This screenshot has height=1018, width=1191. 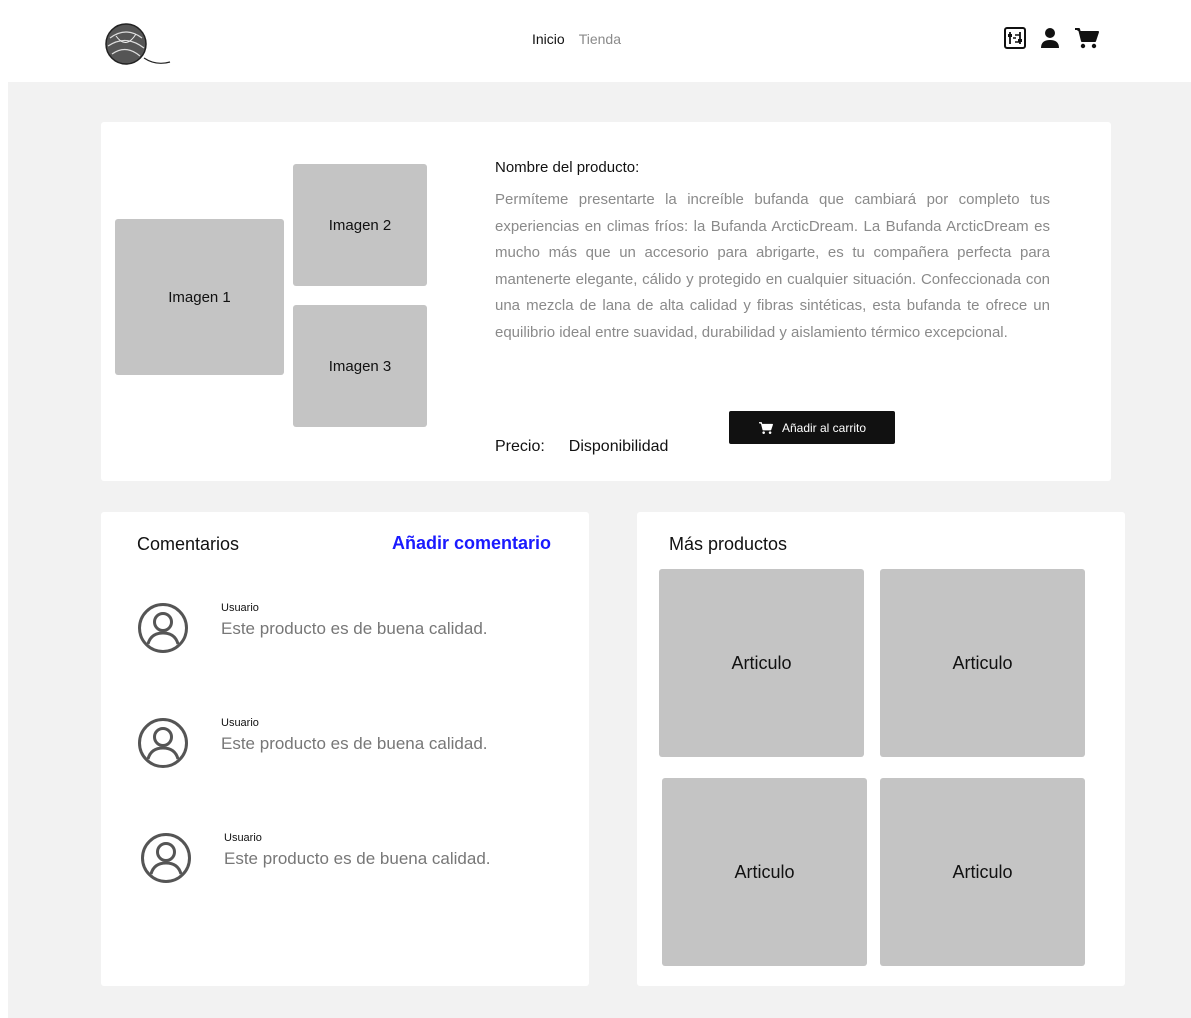 I want to click on logo-icon, so click(x=136, y=39).